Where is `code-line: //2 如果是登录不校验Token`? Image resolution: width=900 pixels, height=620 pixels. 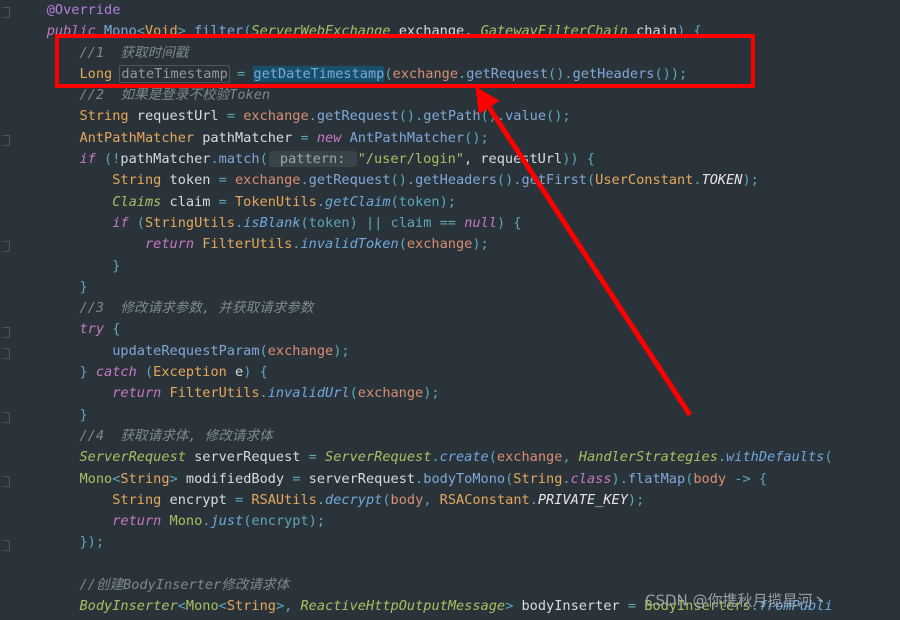 code-line: //2 如果是登录不校验Token is located at coordinates (457, 95).